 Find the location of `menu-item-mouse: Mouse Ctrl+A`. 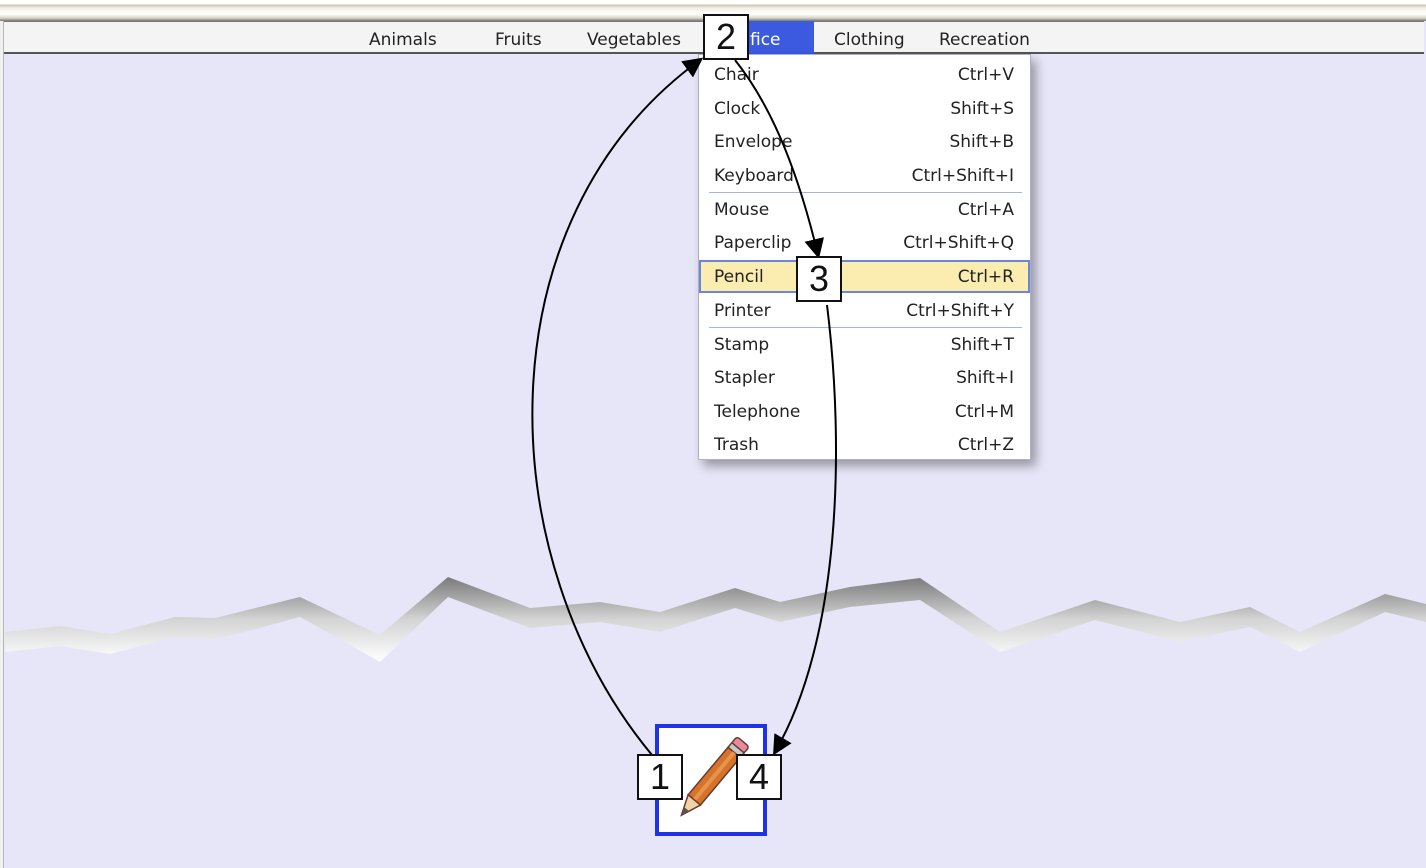

menu-item-mouse: Mouse Ctrl+A is located at coordinates (864, 209).